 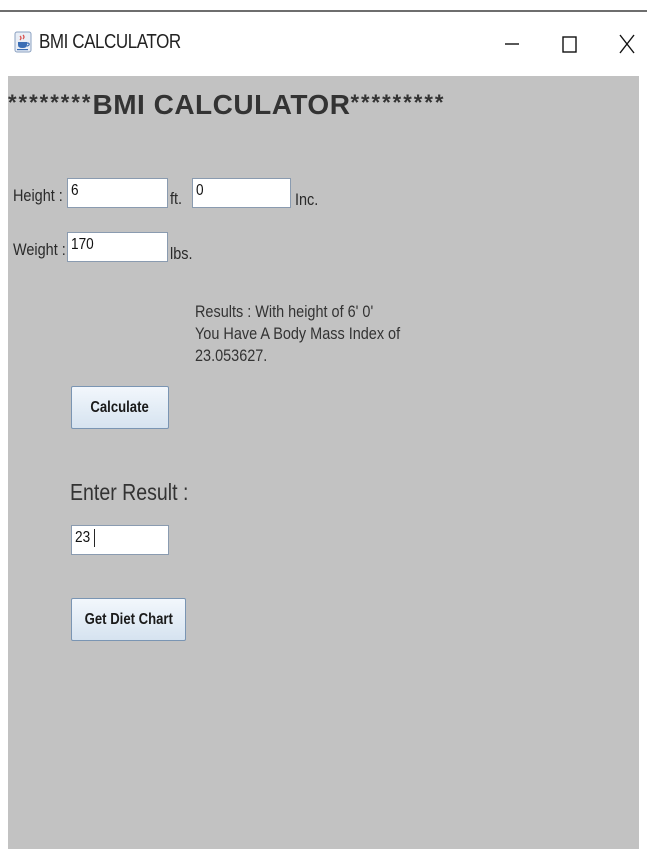 I want to click on window-title: BMI CALCULATOR, so click(x=110, y=42).